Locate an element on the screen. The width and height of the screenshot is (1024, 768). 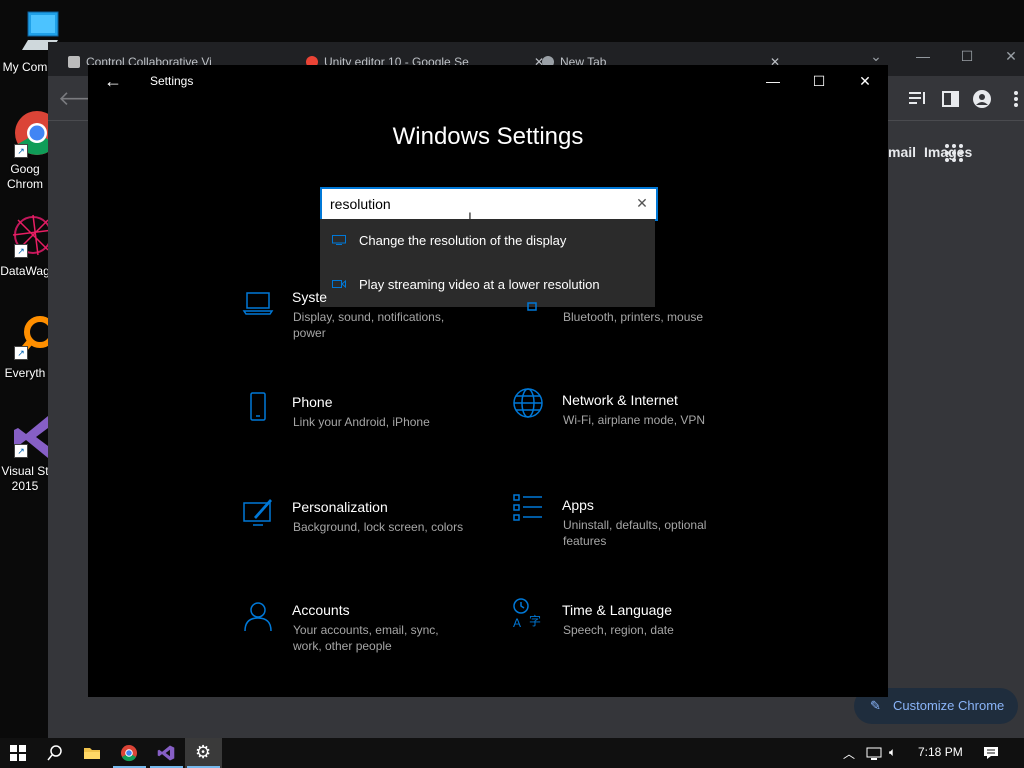
gear-icon: ⚙ is located at coordinates (203, 752).